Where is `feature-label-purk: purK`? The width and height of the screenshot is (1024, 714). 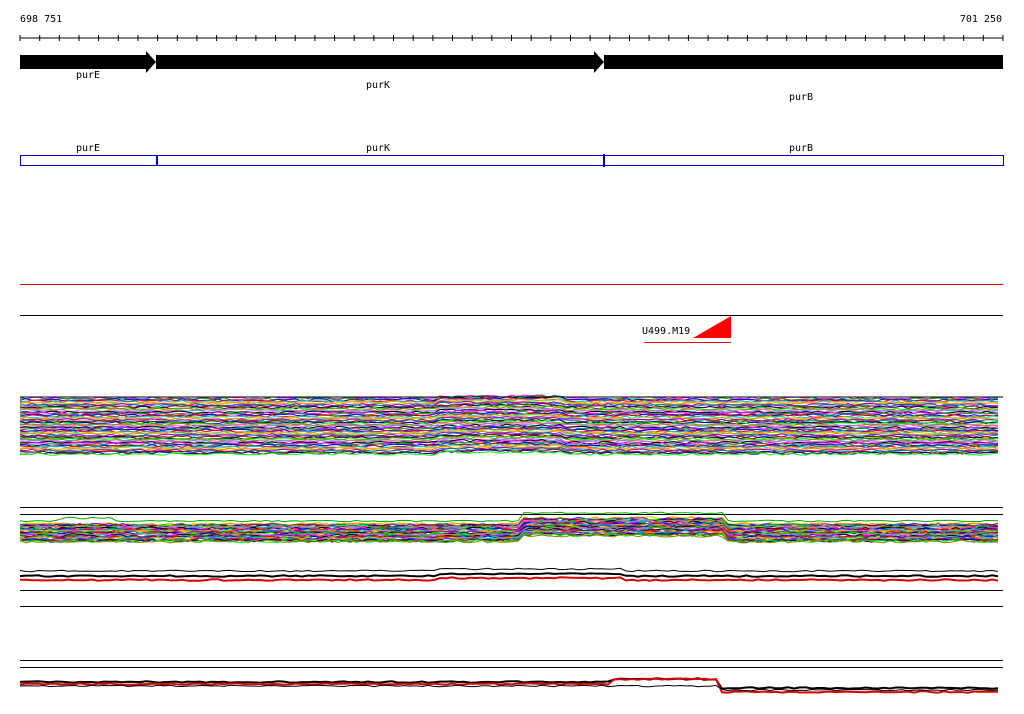 feature-label-purk: purK is located at coordinates (378, 149).